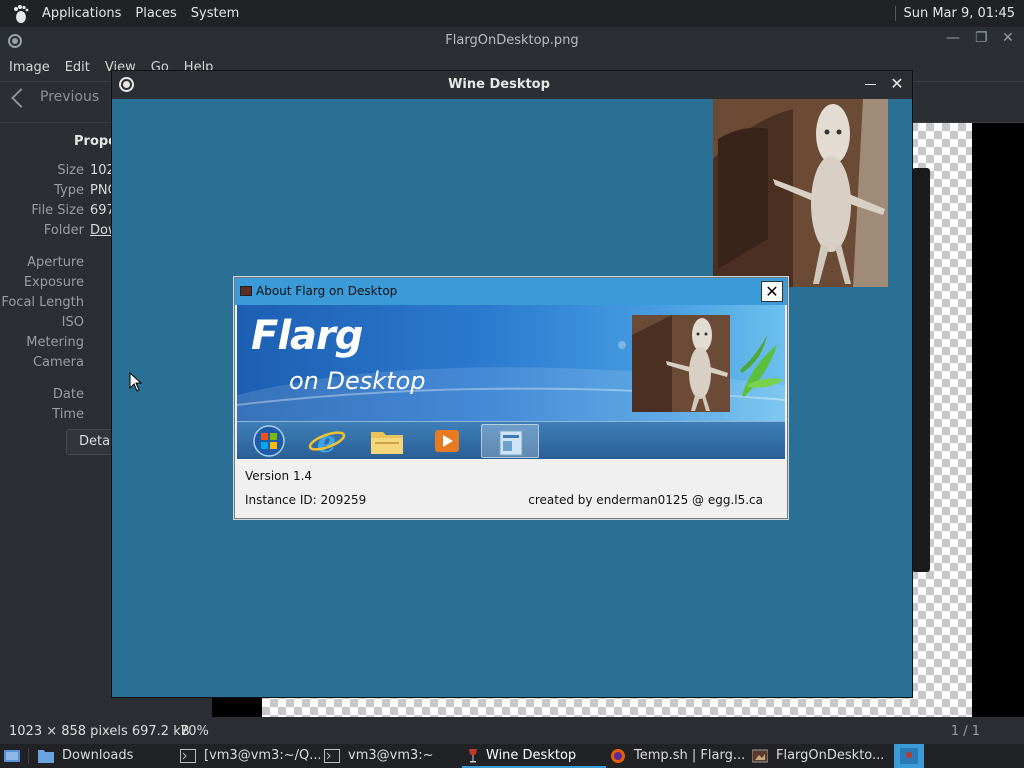  I want to click on prop-key: Folder, so click(63, 230).